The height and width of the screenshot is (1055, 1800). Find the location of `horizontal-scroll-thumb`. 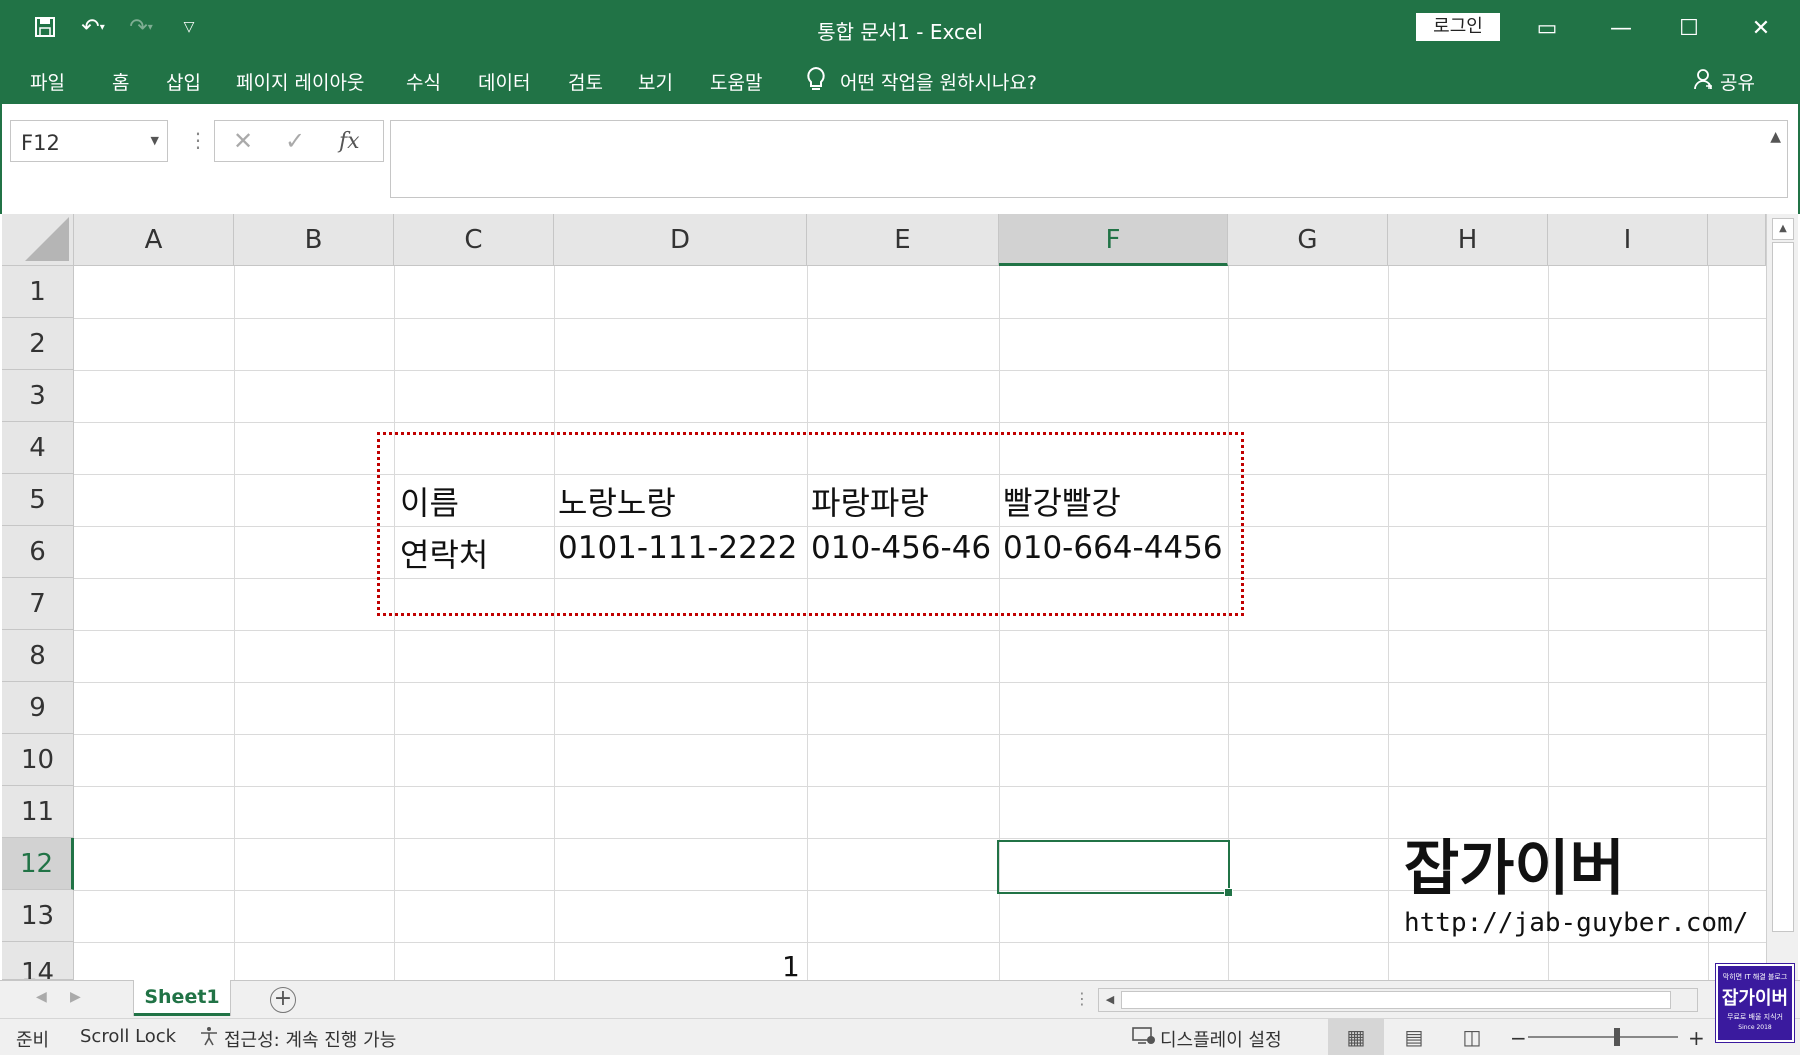

horizontal-scroll-thumb is located at coordinates (1396, 1000).